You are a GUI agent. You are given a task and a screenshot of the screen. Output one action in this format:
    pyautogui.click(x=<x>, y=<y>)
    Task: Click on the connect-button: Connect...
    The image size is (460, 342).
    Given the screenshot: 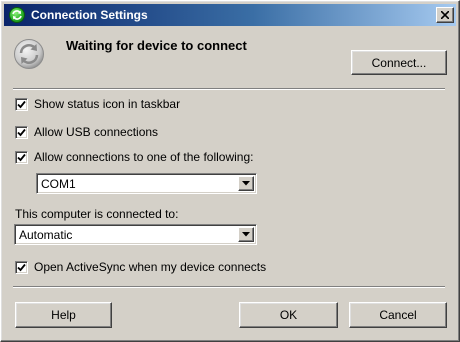 What is the action you would take?
    pyautogui.click(x=399, y=62)
    